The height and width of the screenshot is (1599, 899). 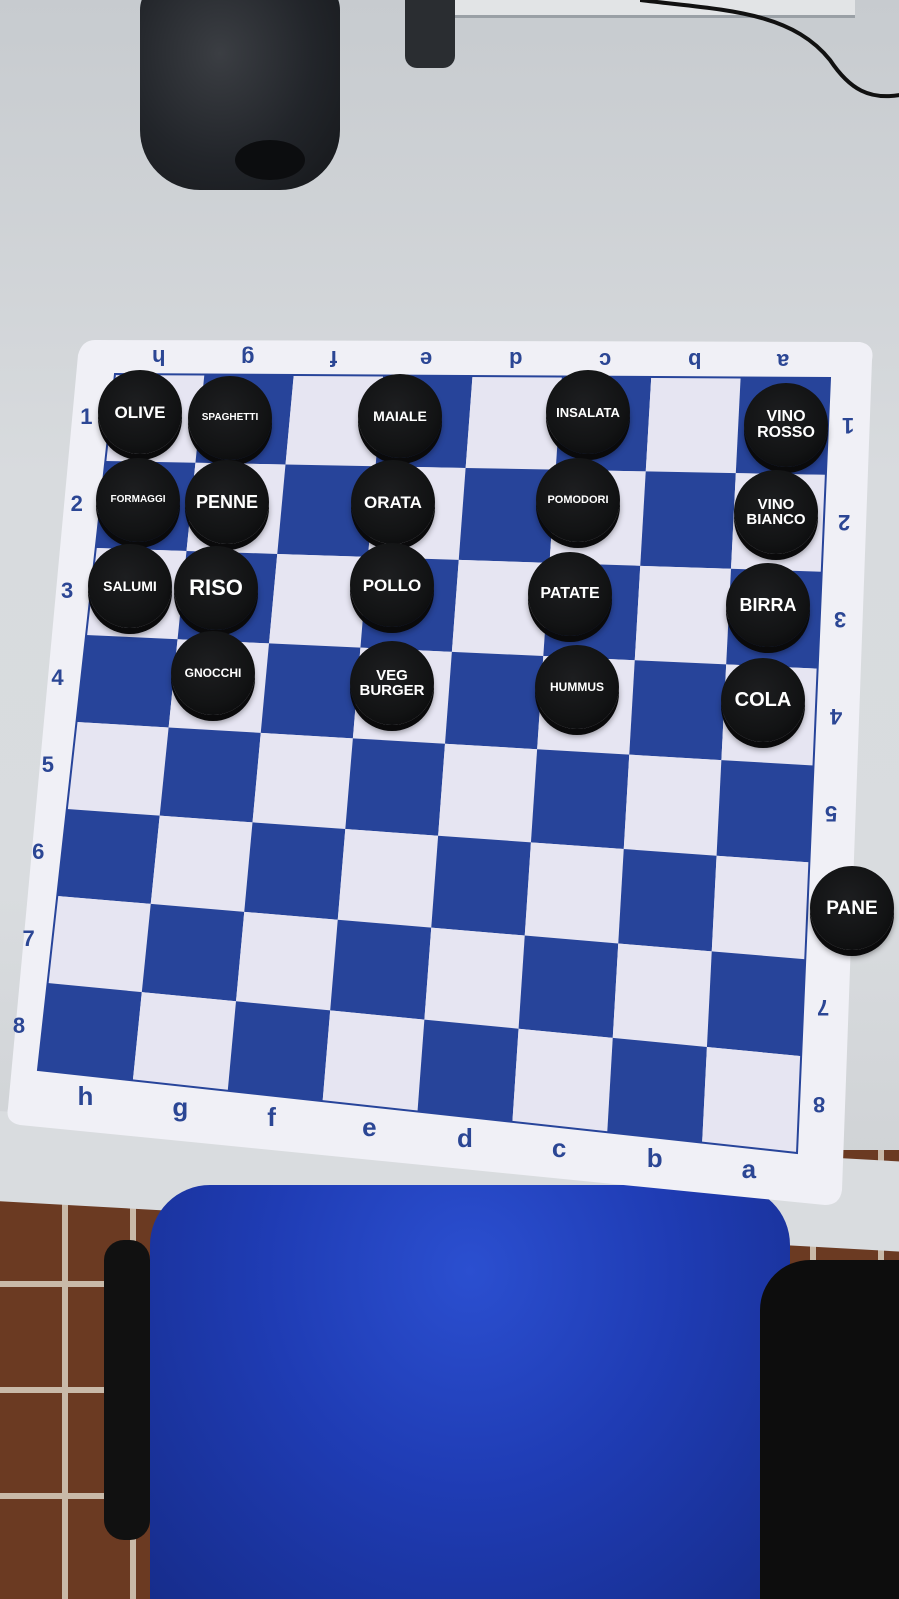 I want to click on piece-label: VINO ROSSO, so click(x=786, y=424).